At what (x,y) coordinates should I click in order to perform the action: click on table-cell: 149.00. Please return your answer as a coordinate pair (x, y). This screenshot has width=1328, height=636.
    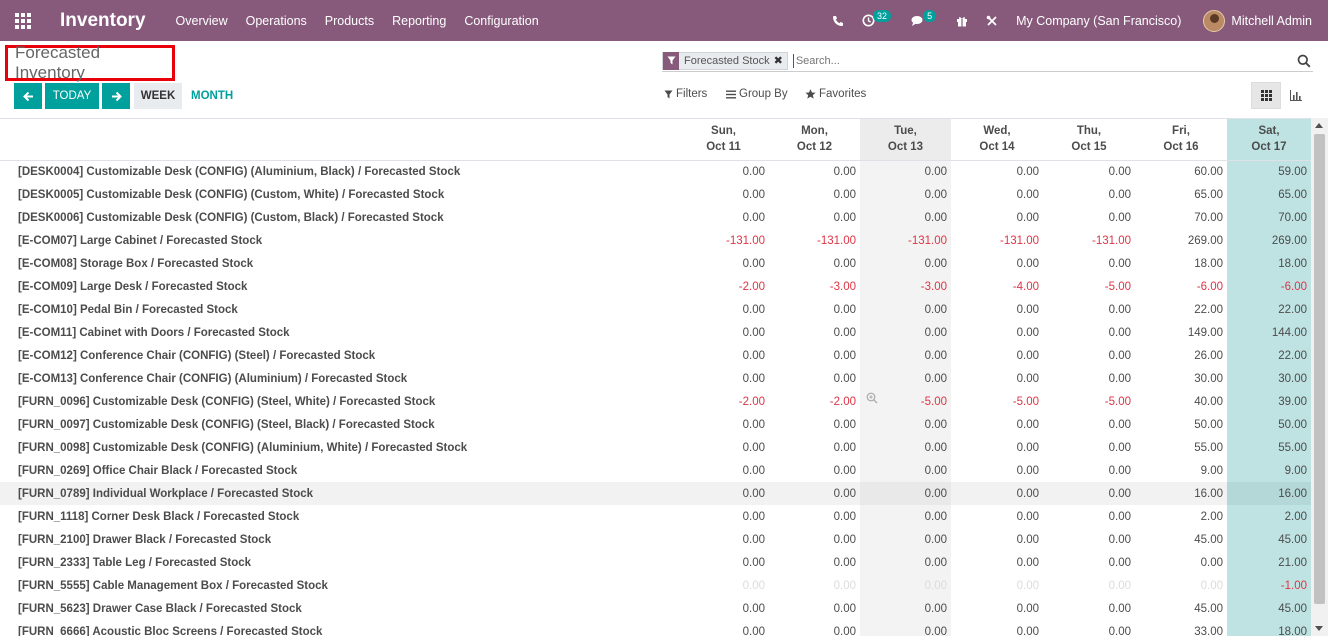
    Looking at the image, I should click on (1181, 332).